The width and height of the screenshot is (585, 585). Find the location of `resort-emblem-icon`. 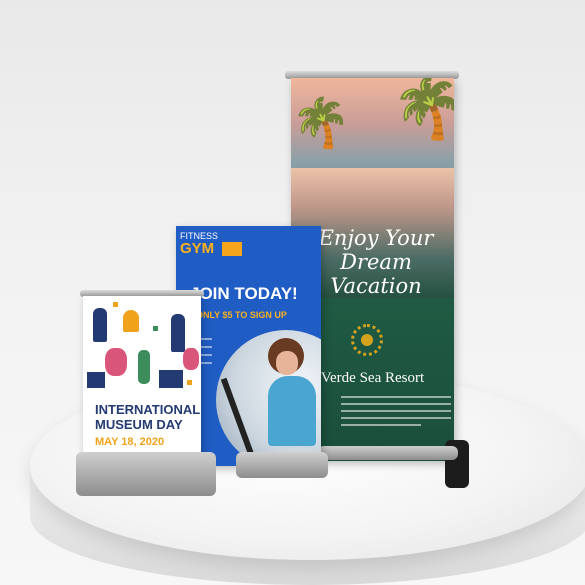

resort-emblem-icon is located at coordinates (367, 340).